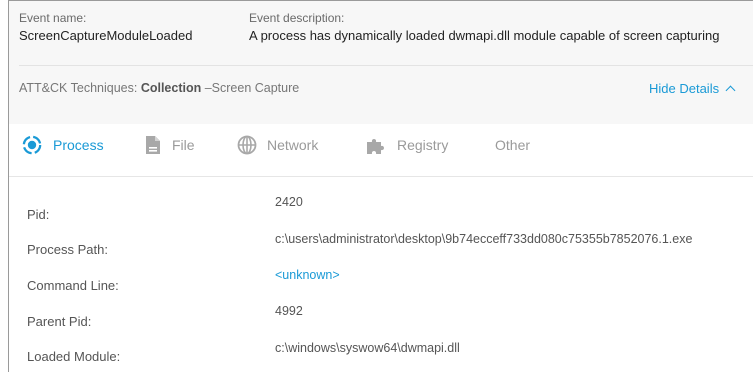  Describe the element at coordinates (38, 214) in the screenshot. I see `pid-label: Pid:` at that location.